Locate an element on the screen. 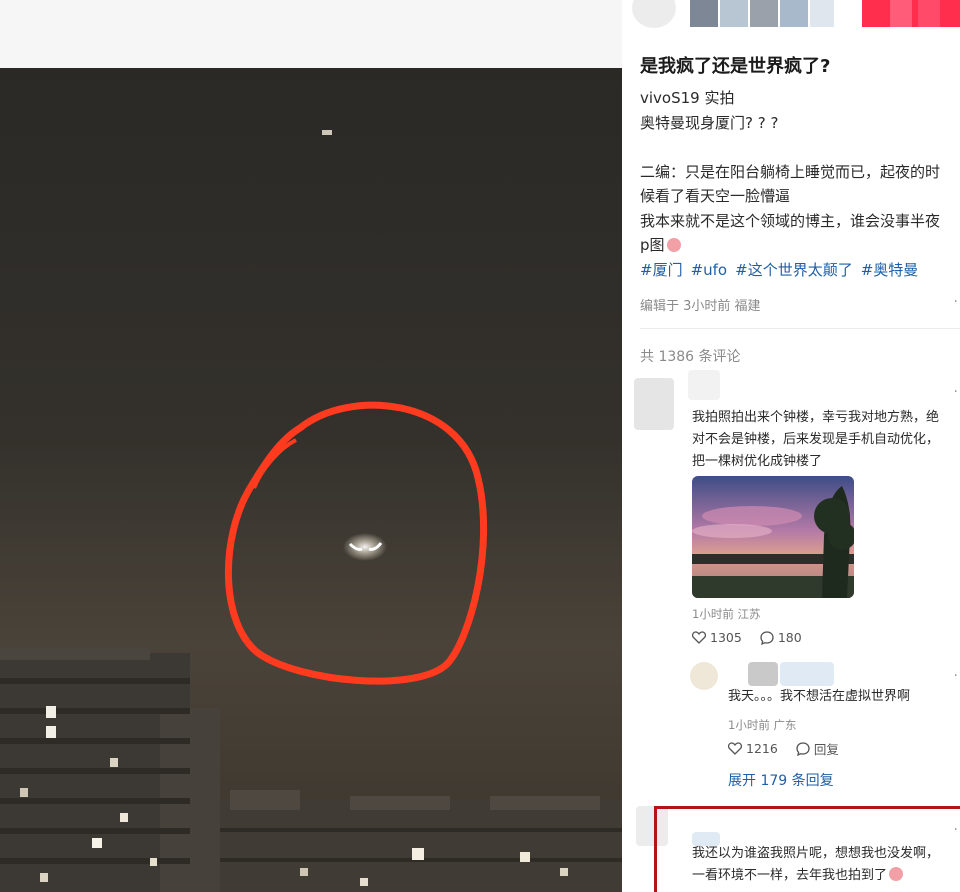 This screenshot has height=892, width=960. comment-count: 共 1386 条评论 is located at coordinates (690, 357).